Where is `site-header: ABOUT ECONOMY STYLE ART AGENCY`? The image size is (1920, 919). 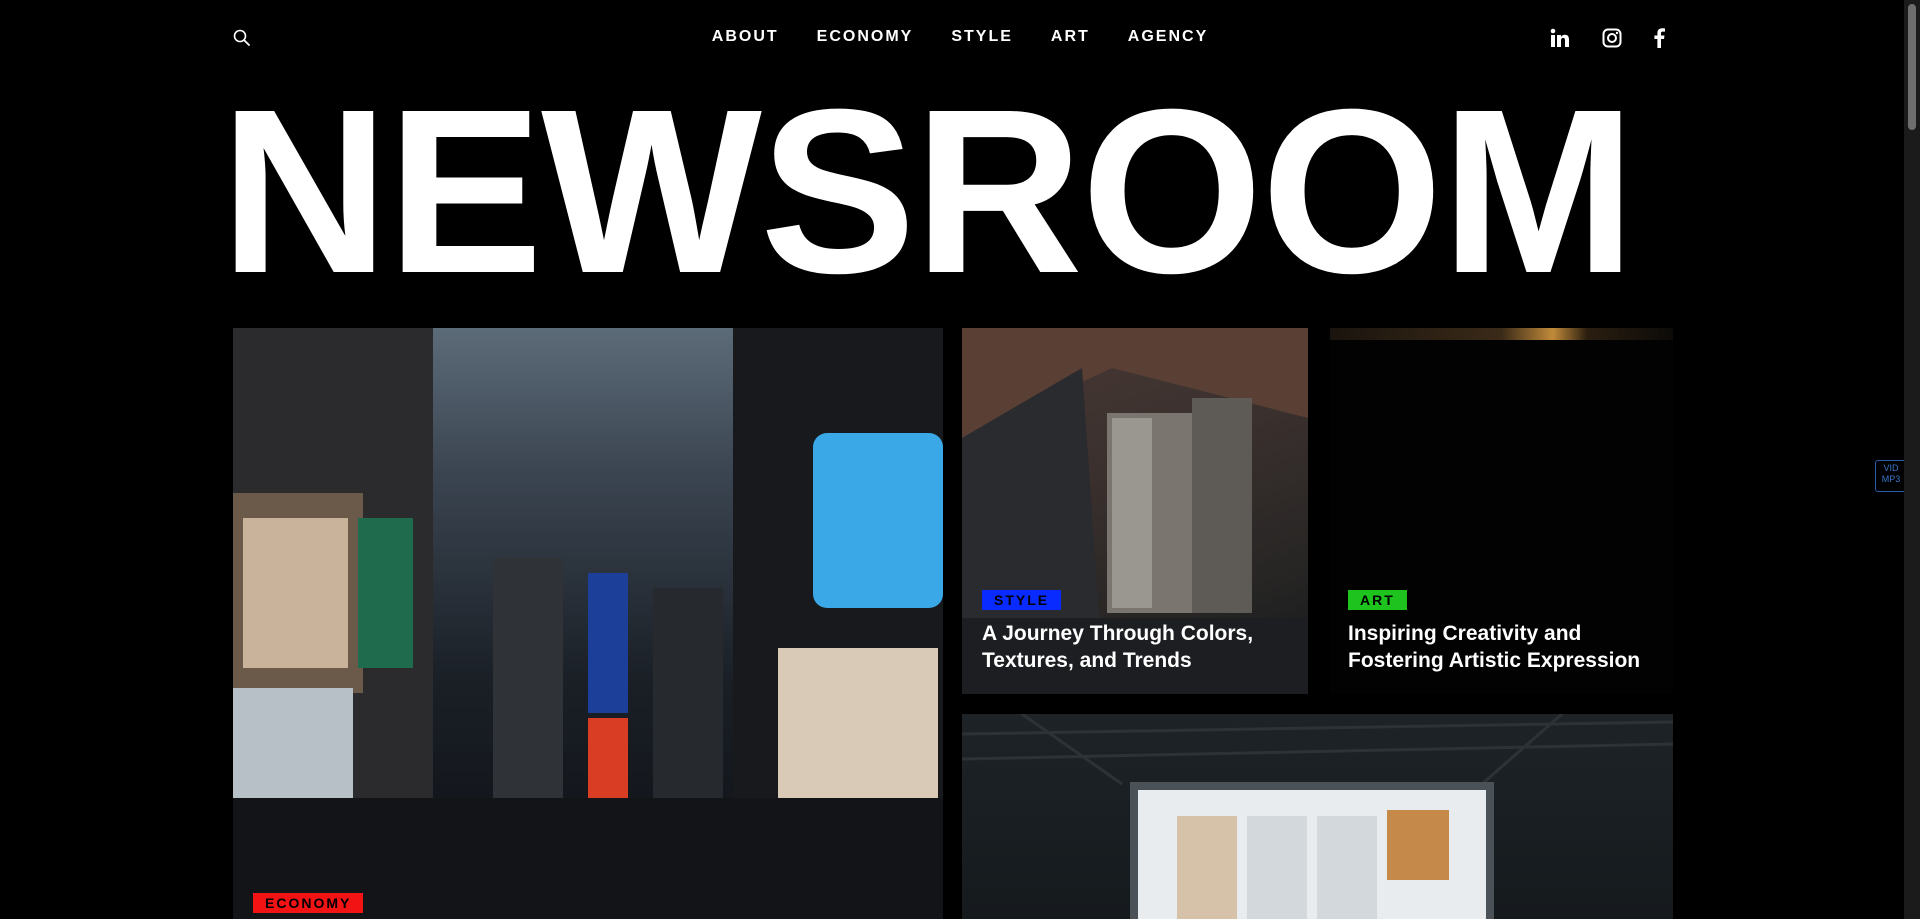
site-header: ABOUT ECONOMY STYLE ART AGENCY is located at coordinates (960, 38).